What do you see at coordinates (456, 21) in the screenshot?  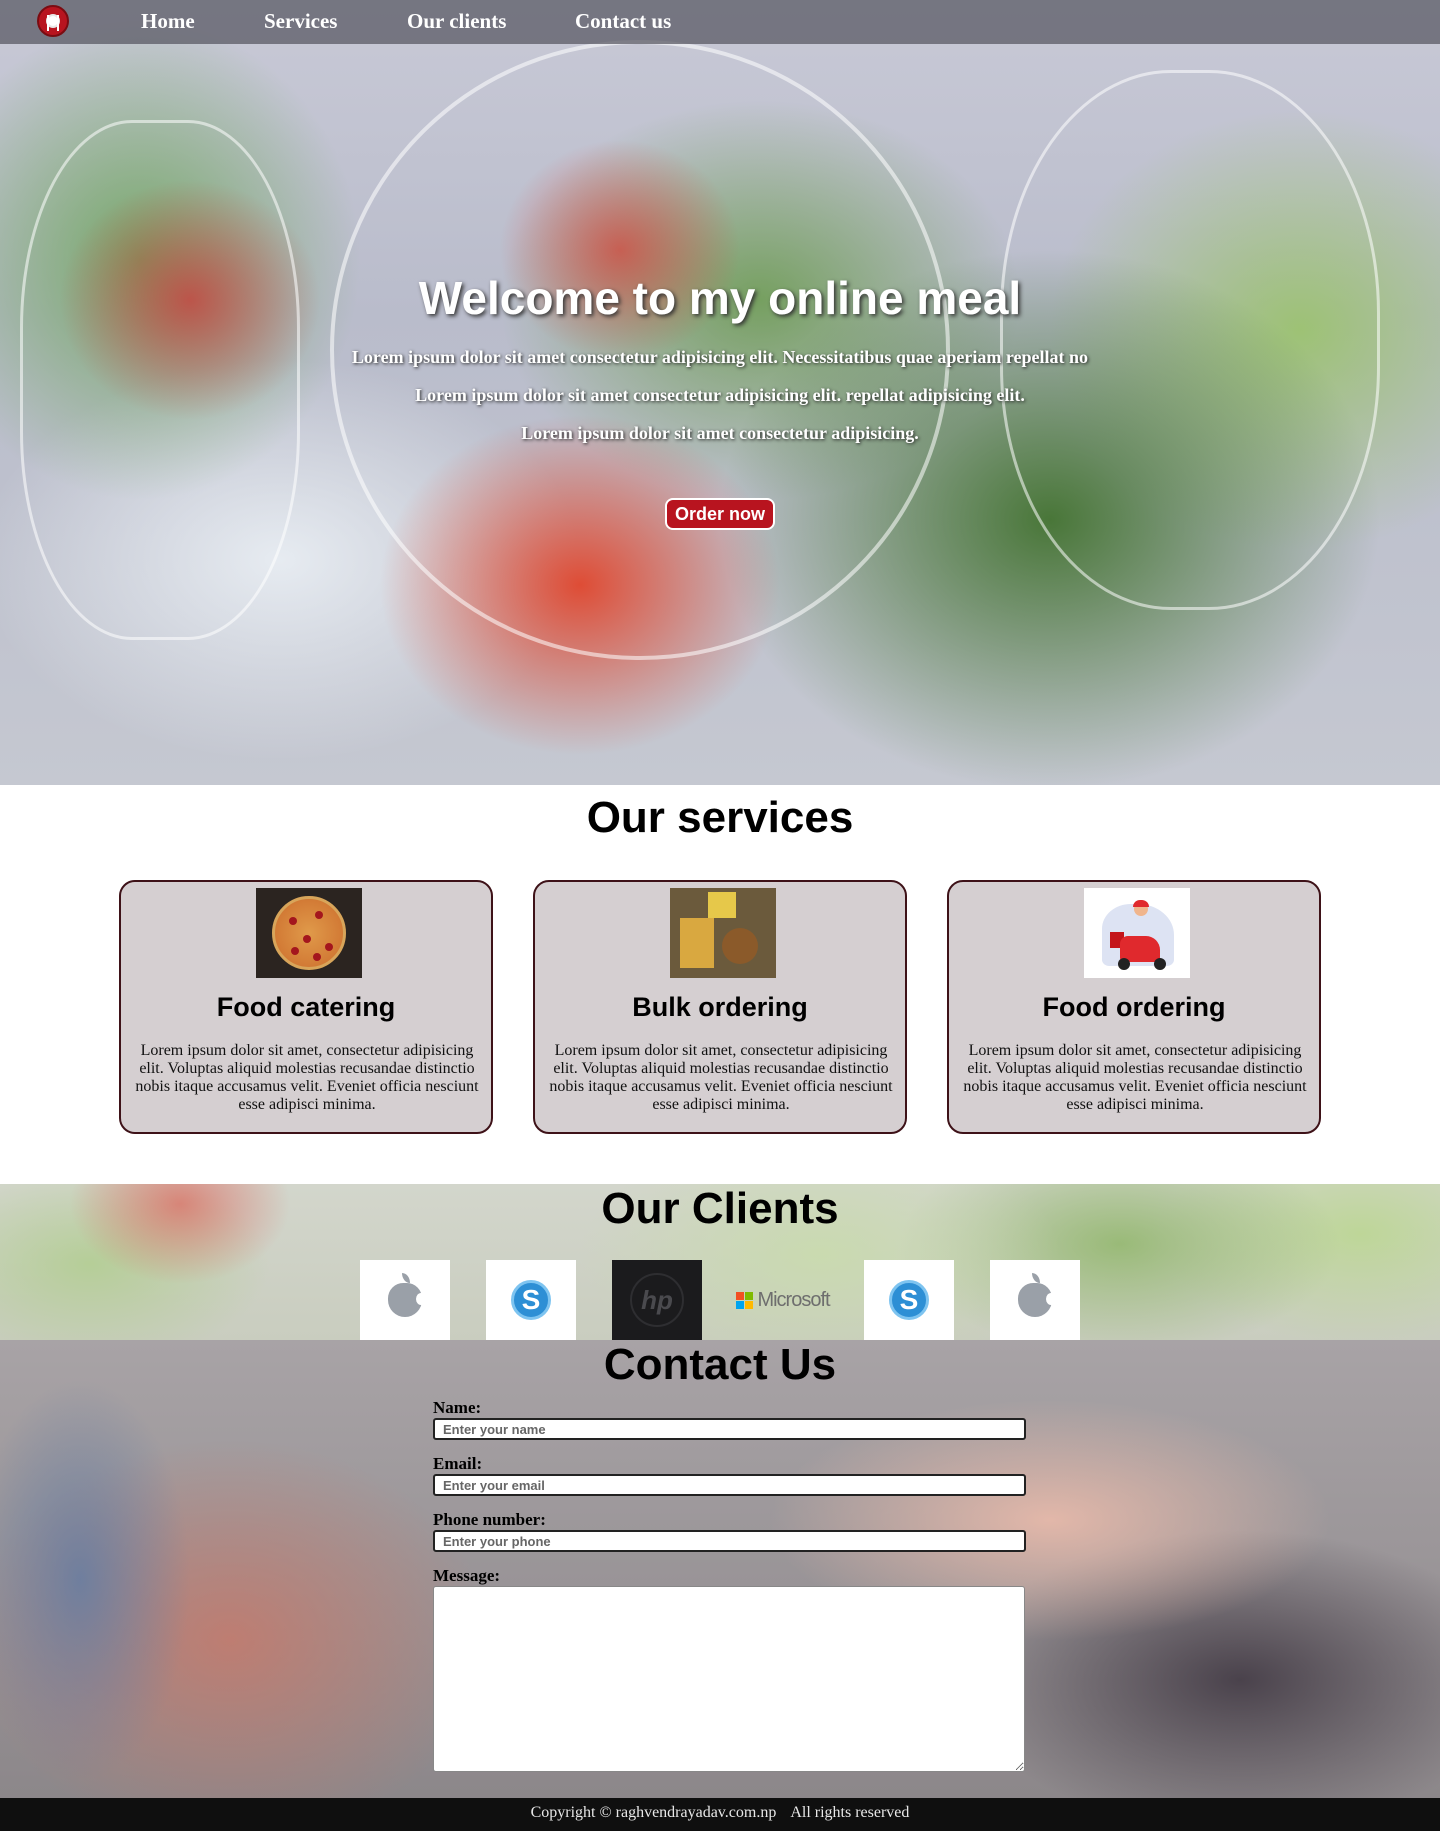 I see `nav-link-our-clients: Our clients` at bounding box center [456, 21].